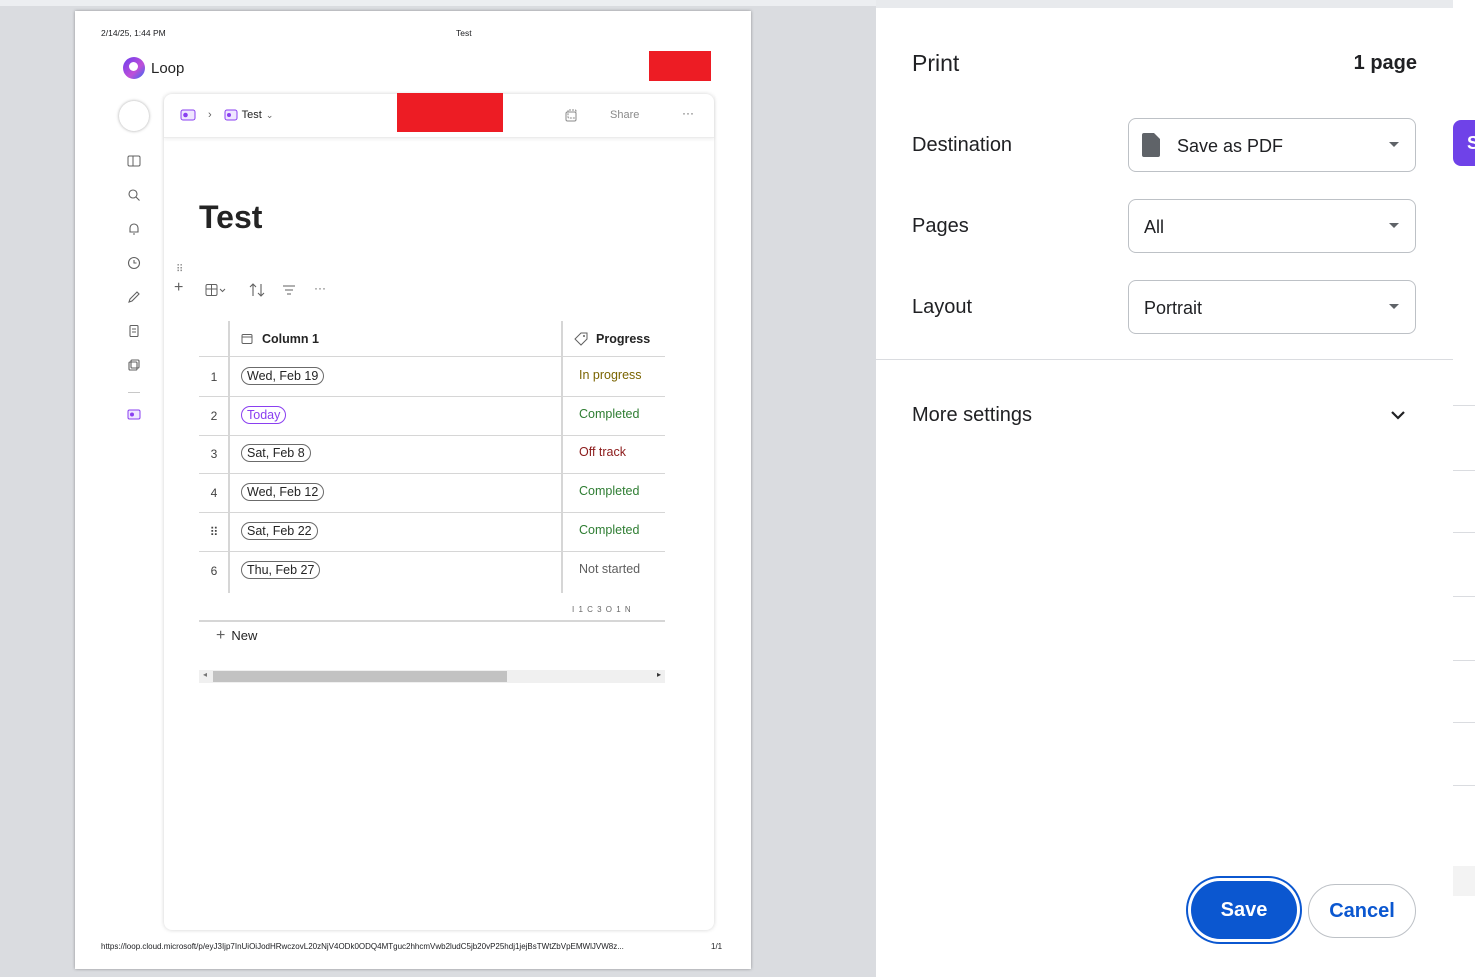 The width and height of the screenshot is (1475, 977). I want to click on table-row: 3 Sat, Feb 8 Off track, so click(432, 454).